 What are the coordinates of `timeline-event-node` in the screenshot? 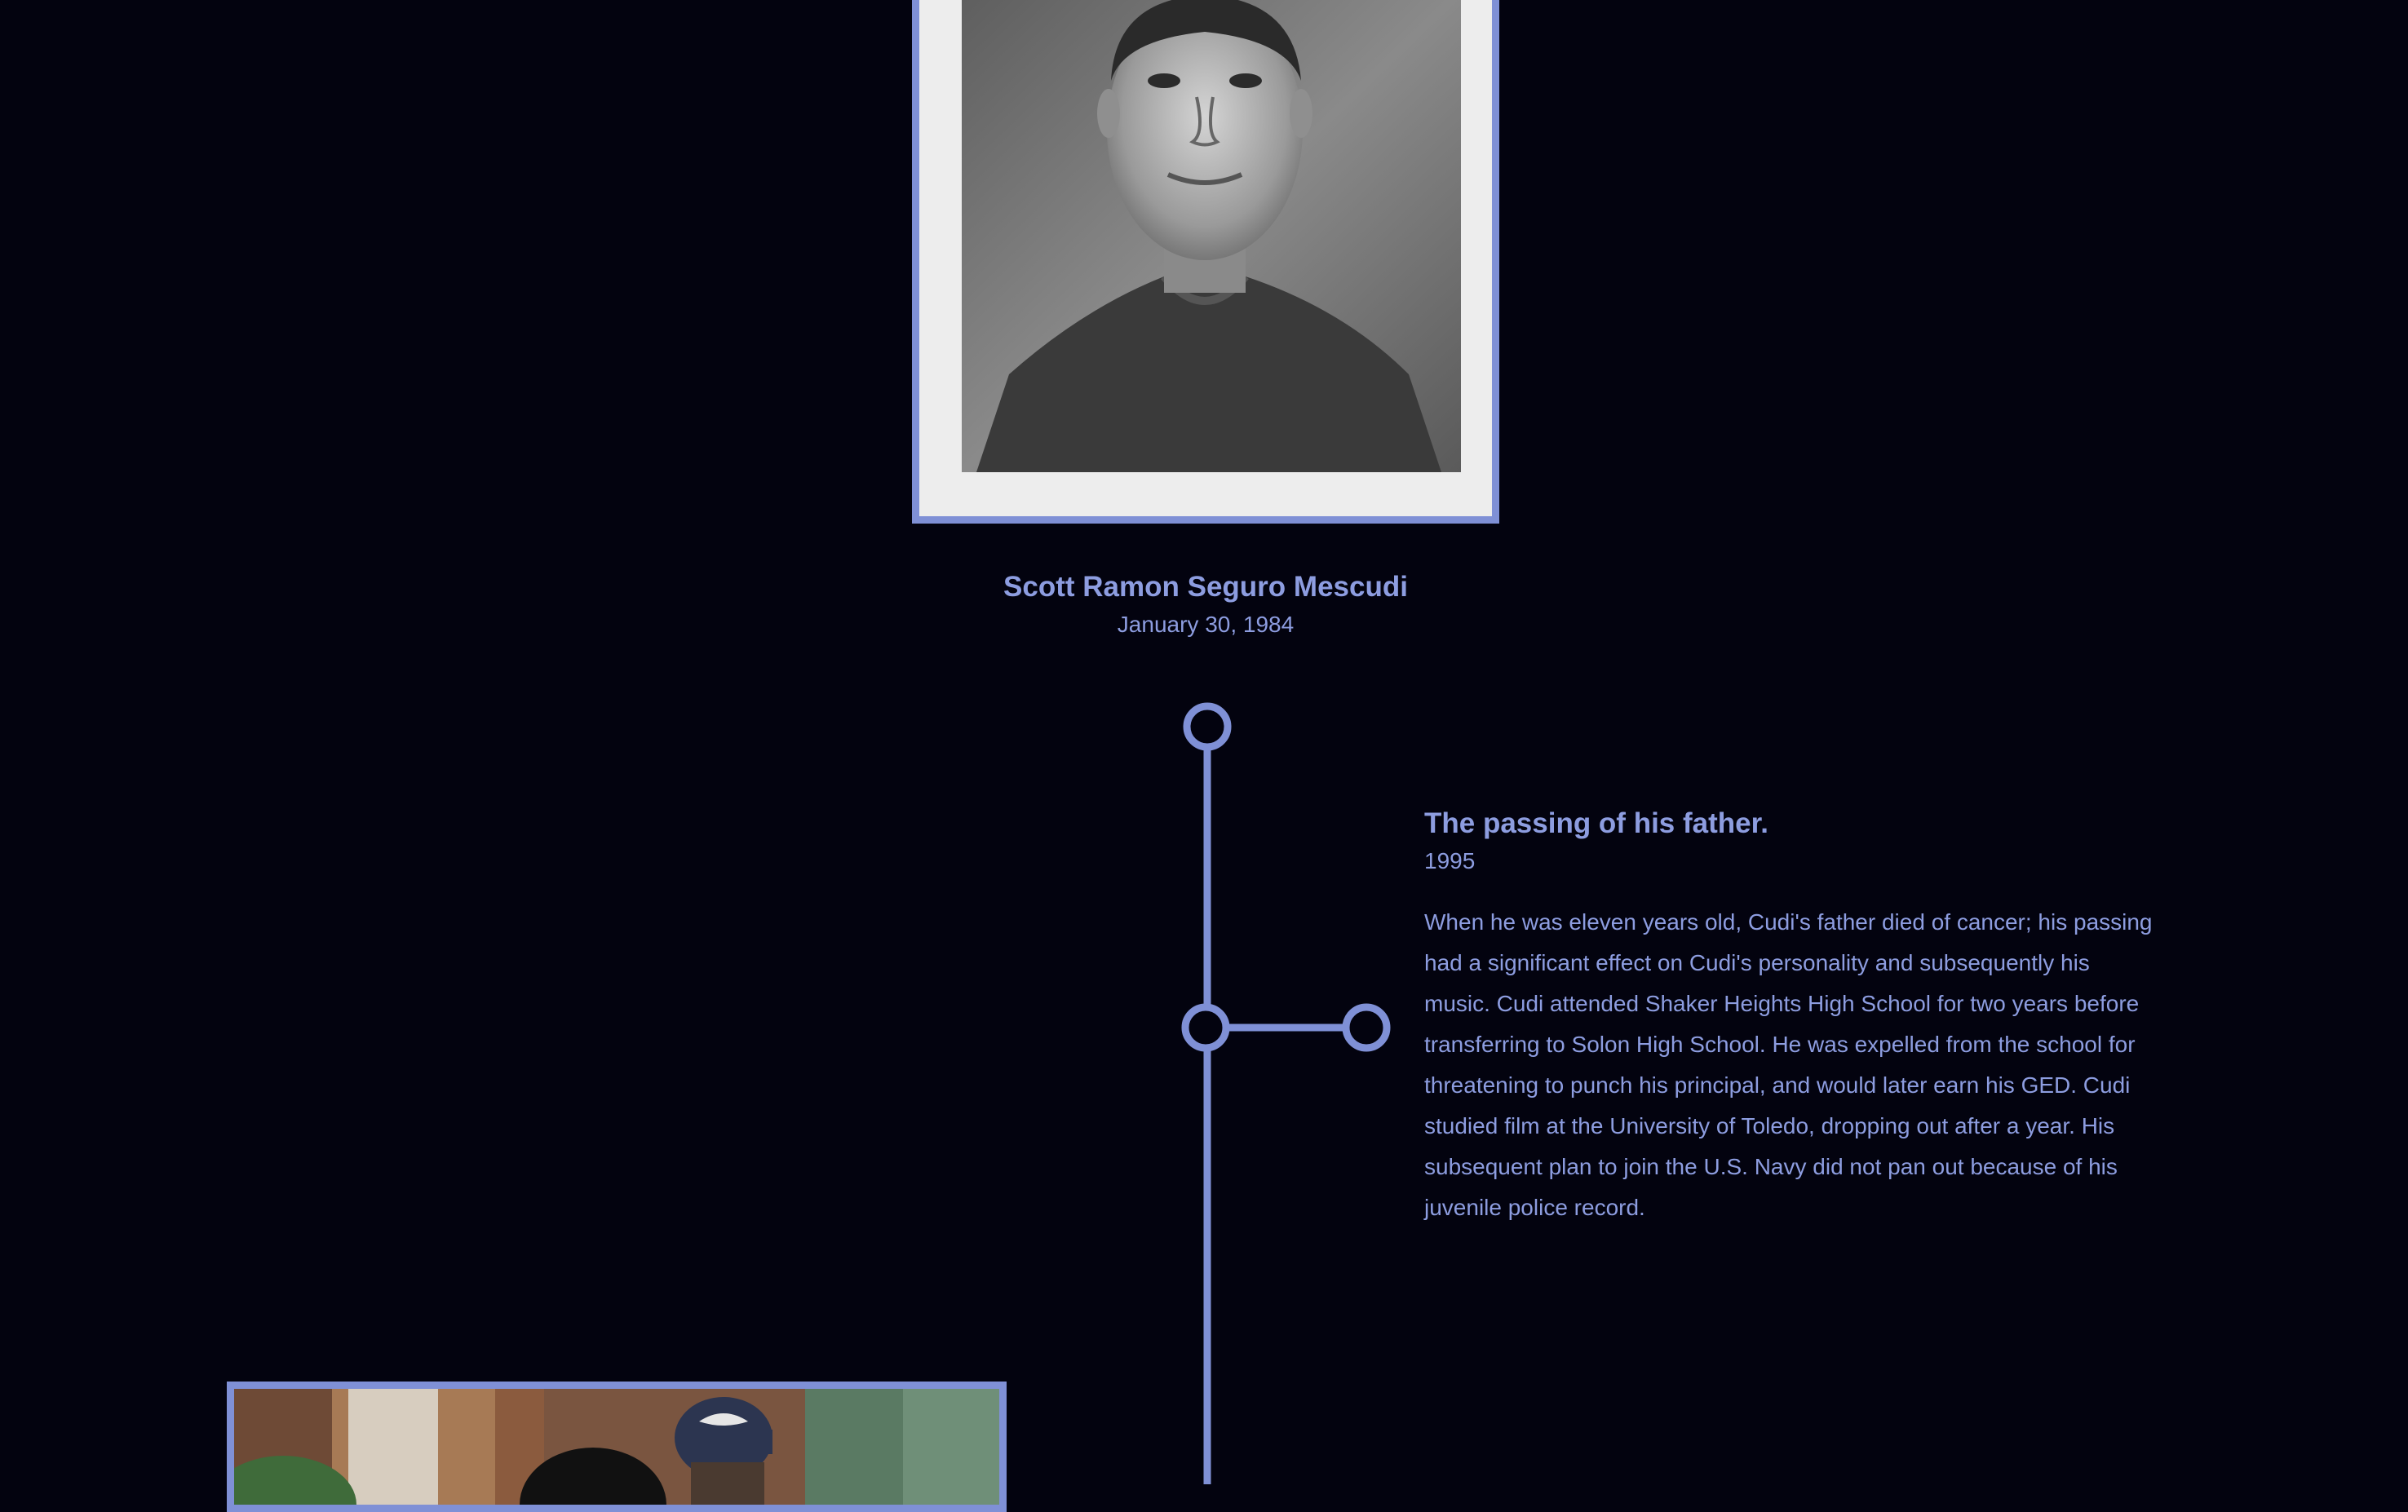 It's located at (1205, 1027).